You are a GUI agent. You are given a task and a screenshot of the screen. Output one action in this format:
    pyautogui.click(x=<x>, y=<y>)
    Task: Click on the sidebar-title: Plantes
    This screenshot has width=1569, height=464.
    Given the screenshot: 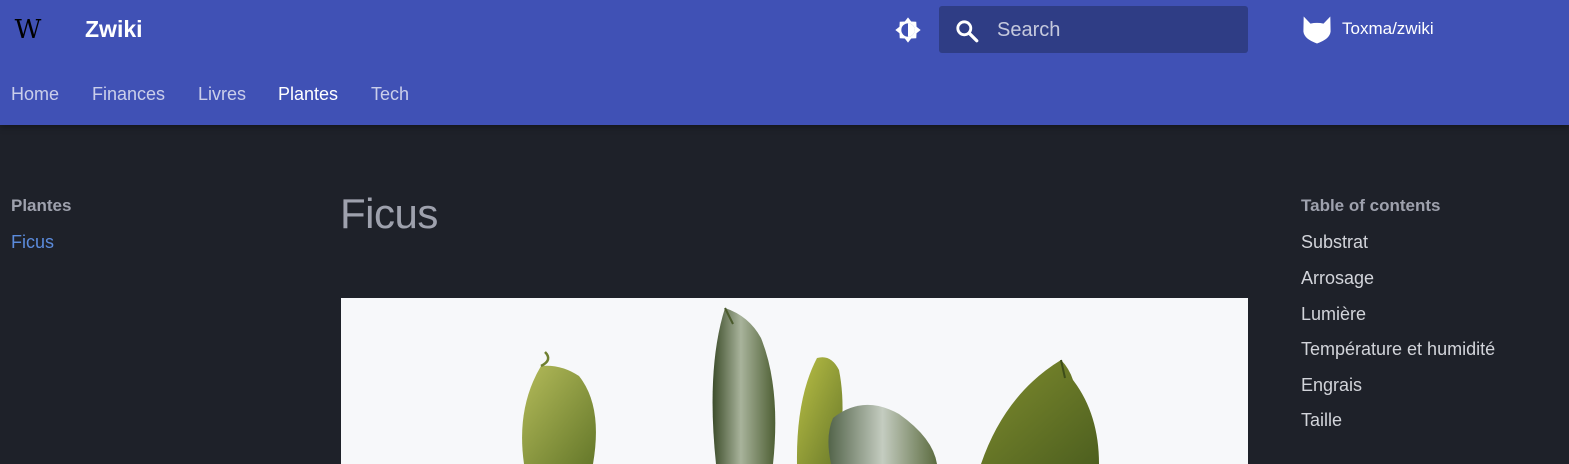 What is the action you would take?
    pyautogui.click(x=41, y=205)
    